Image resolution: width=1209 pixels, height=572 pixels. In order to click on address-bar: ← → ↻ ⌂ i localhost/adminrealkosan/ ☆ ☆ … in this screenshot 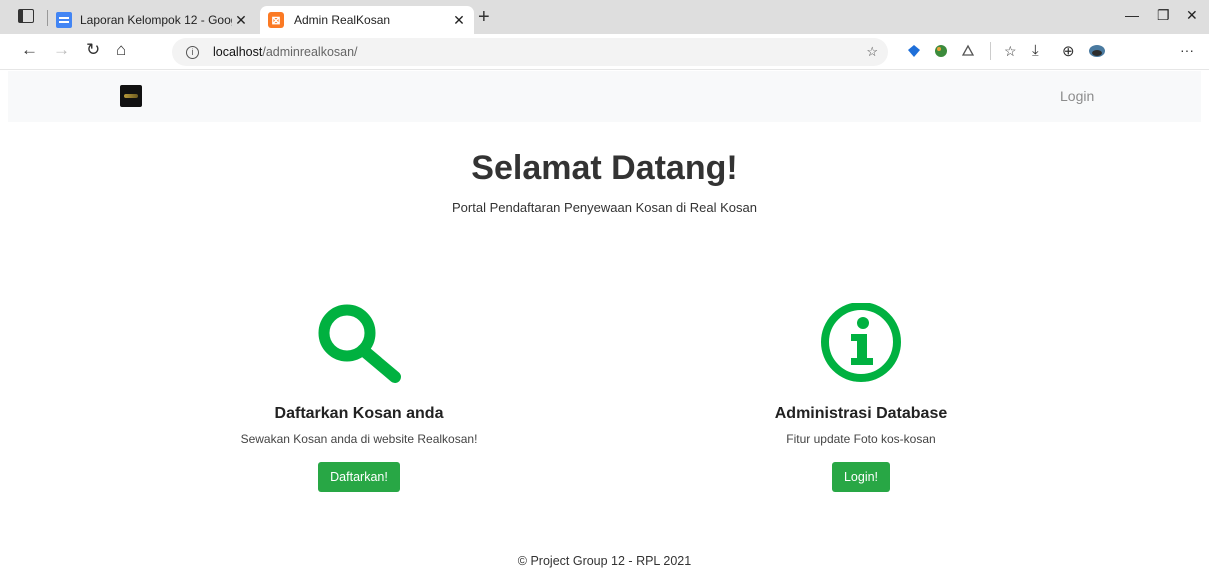, I will do `click(604, 52)`.